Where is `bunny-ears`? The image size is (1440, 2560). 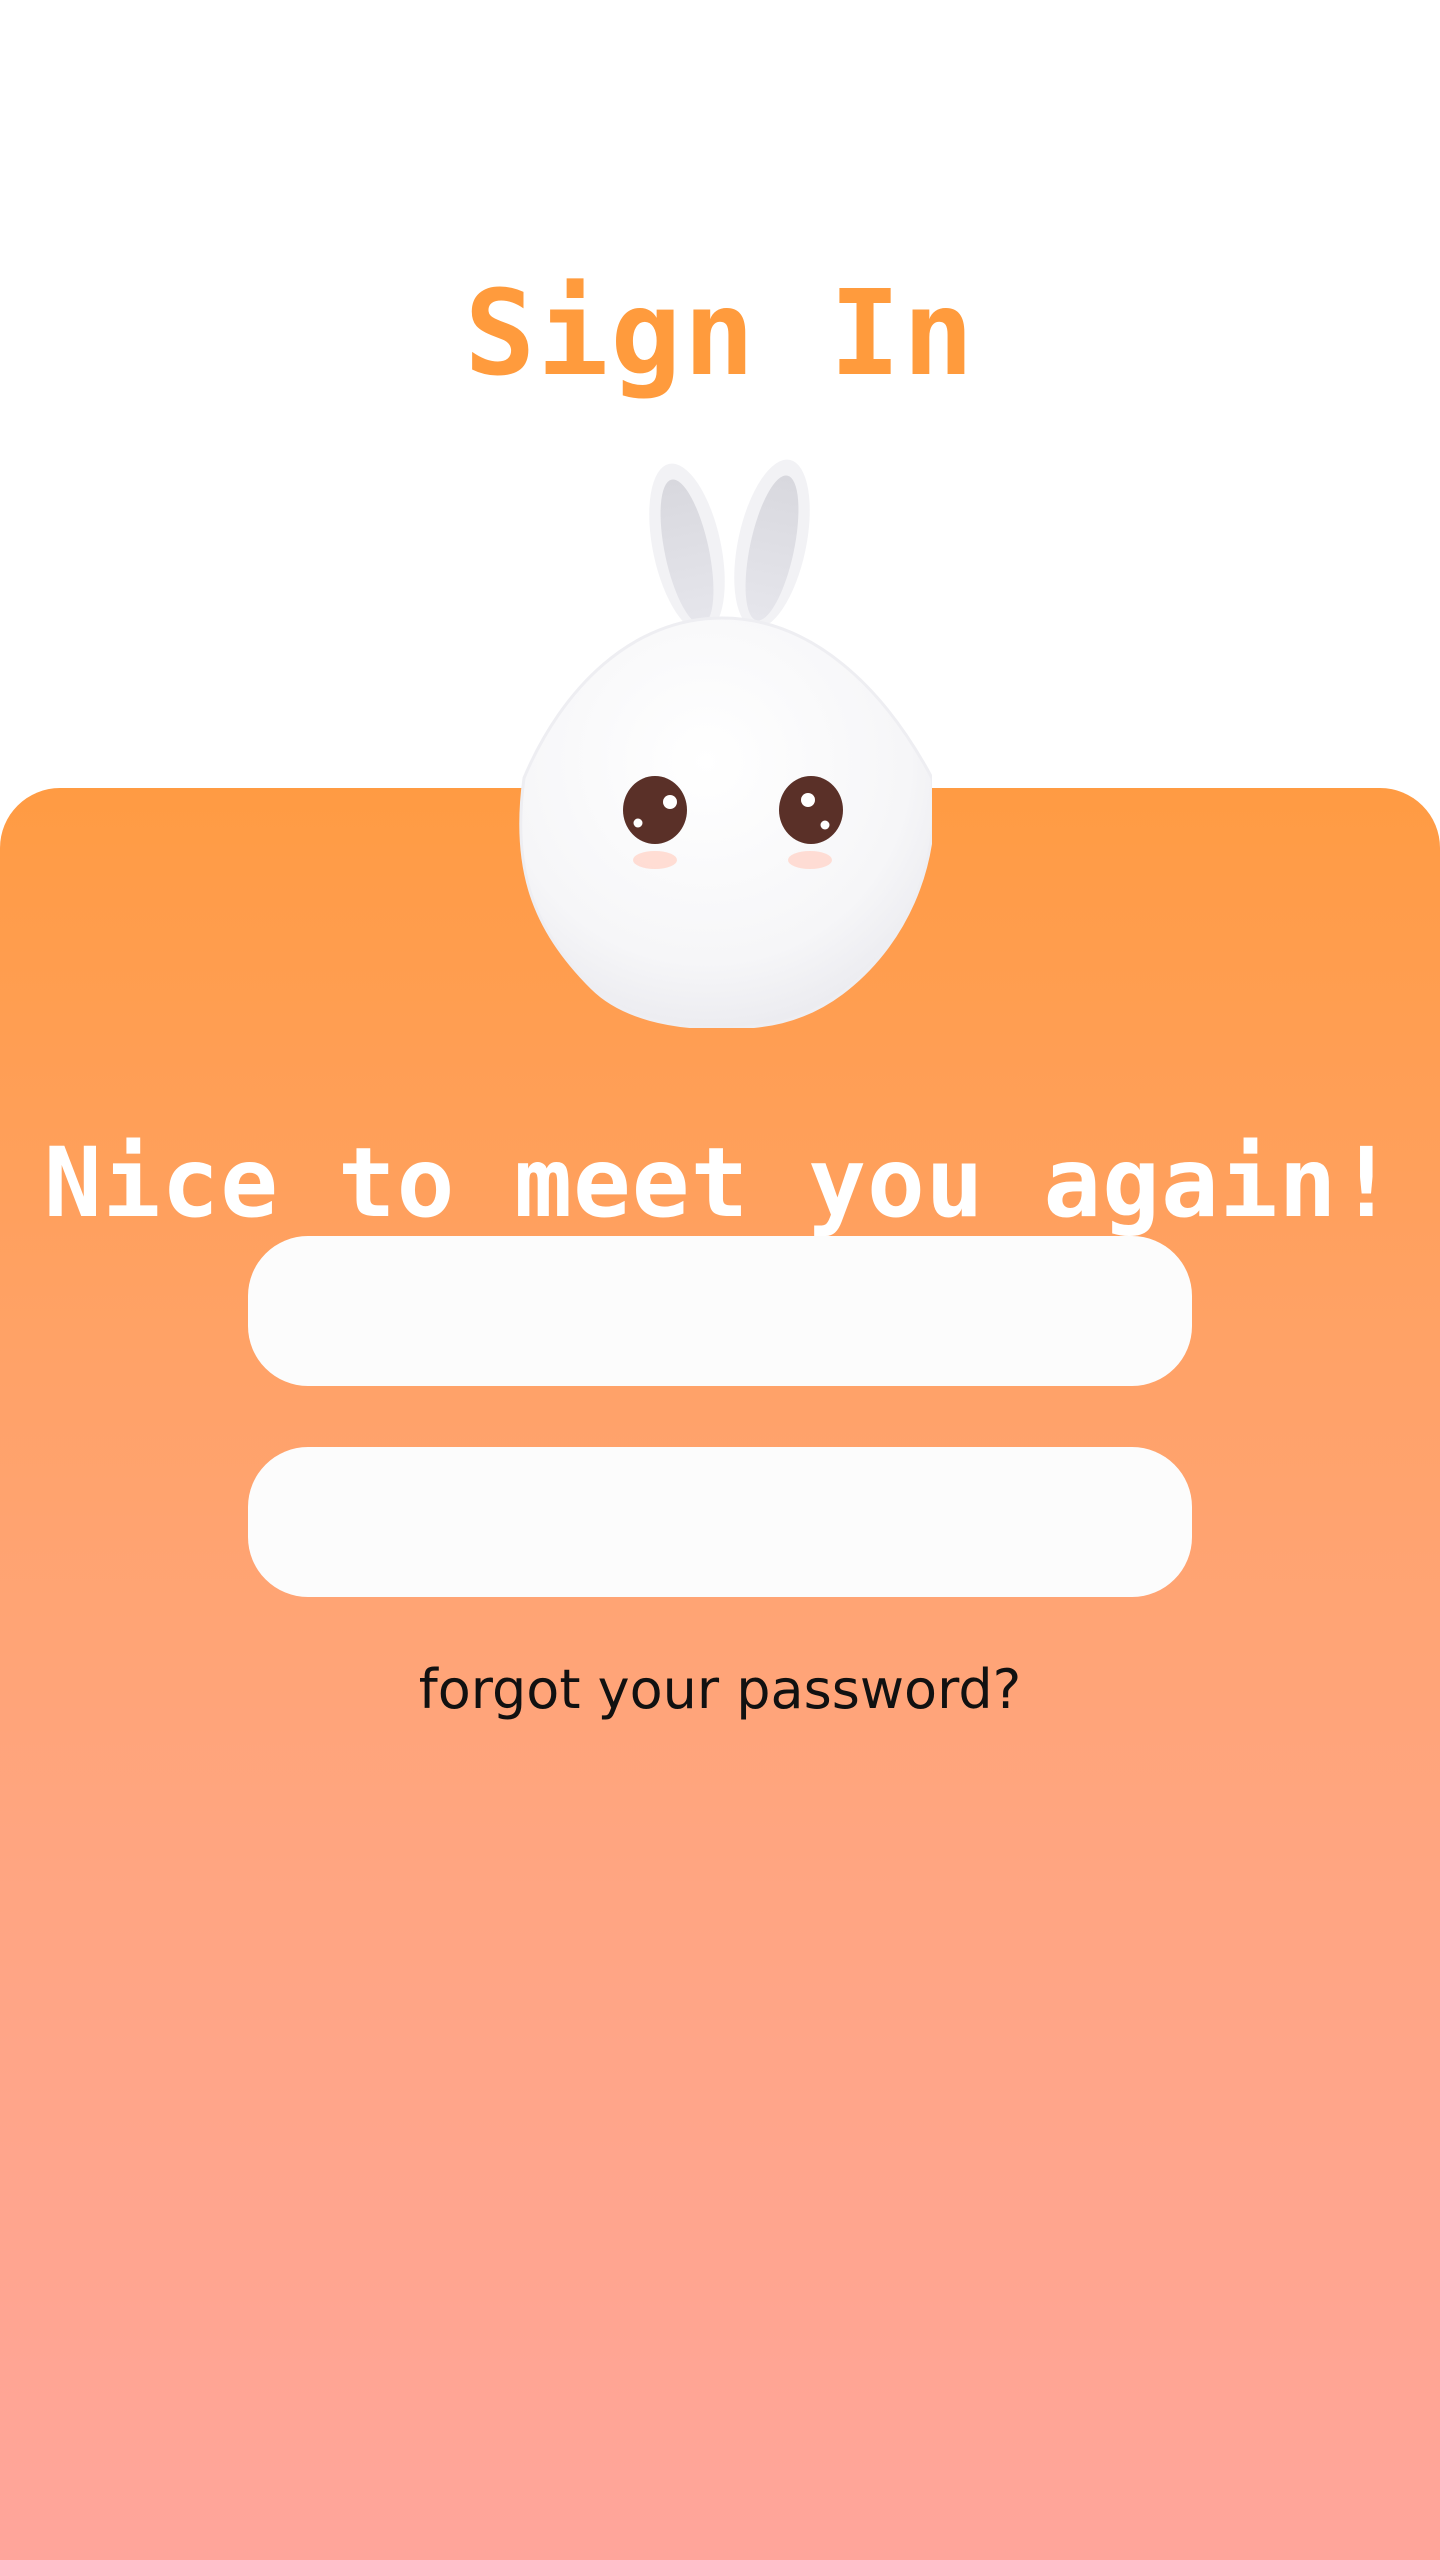
bunny-ears is located at coordinates (729, 546).